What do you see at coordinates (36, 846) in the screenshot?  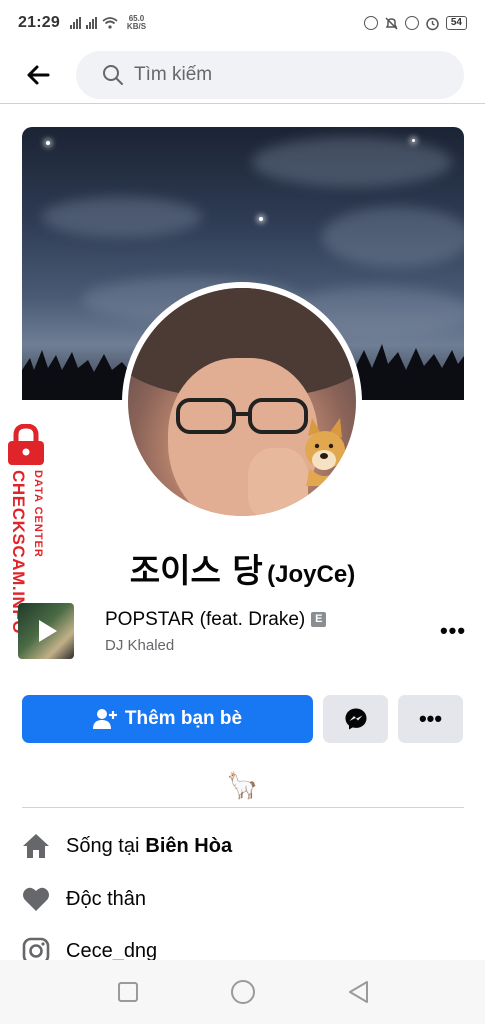 I see `home-icon` at bounding box center [36, 846].